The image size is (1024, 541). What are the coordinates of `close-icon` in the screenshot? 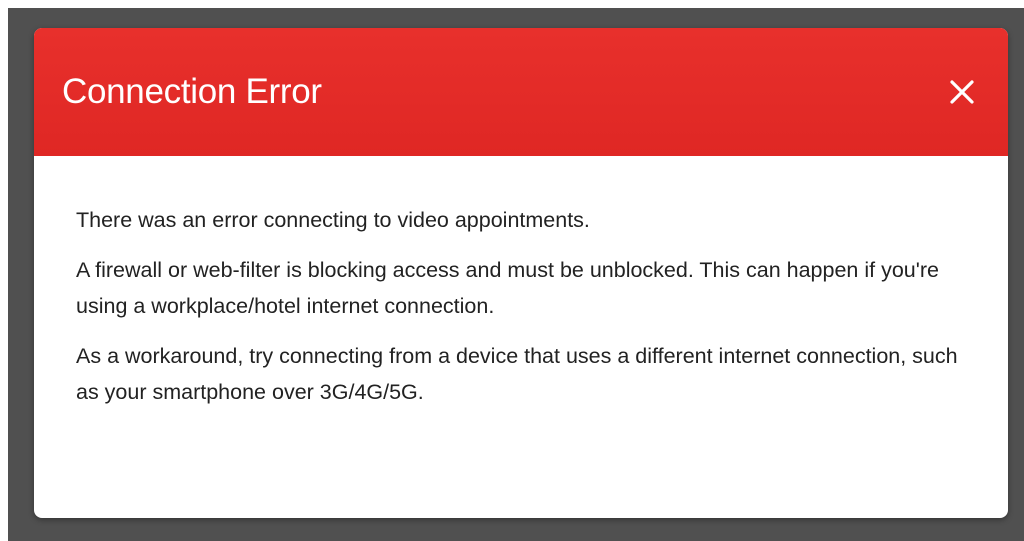 It's located at (962, 92).